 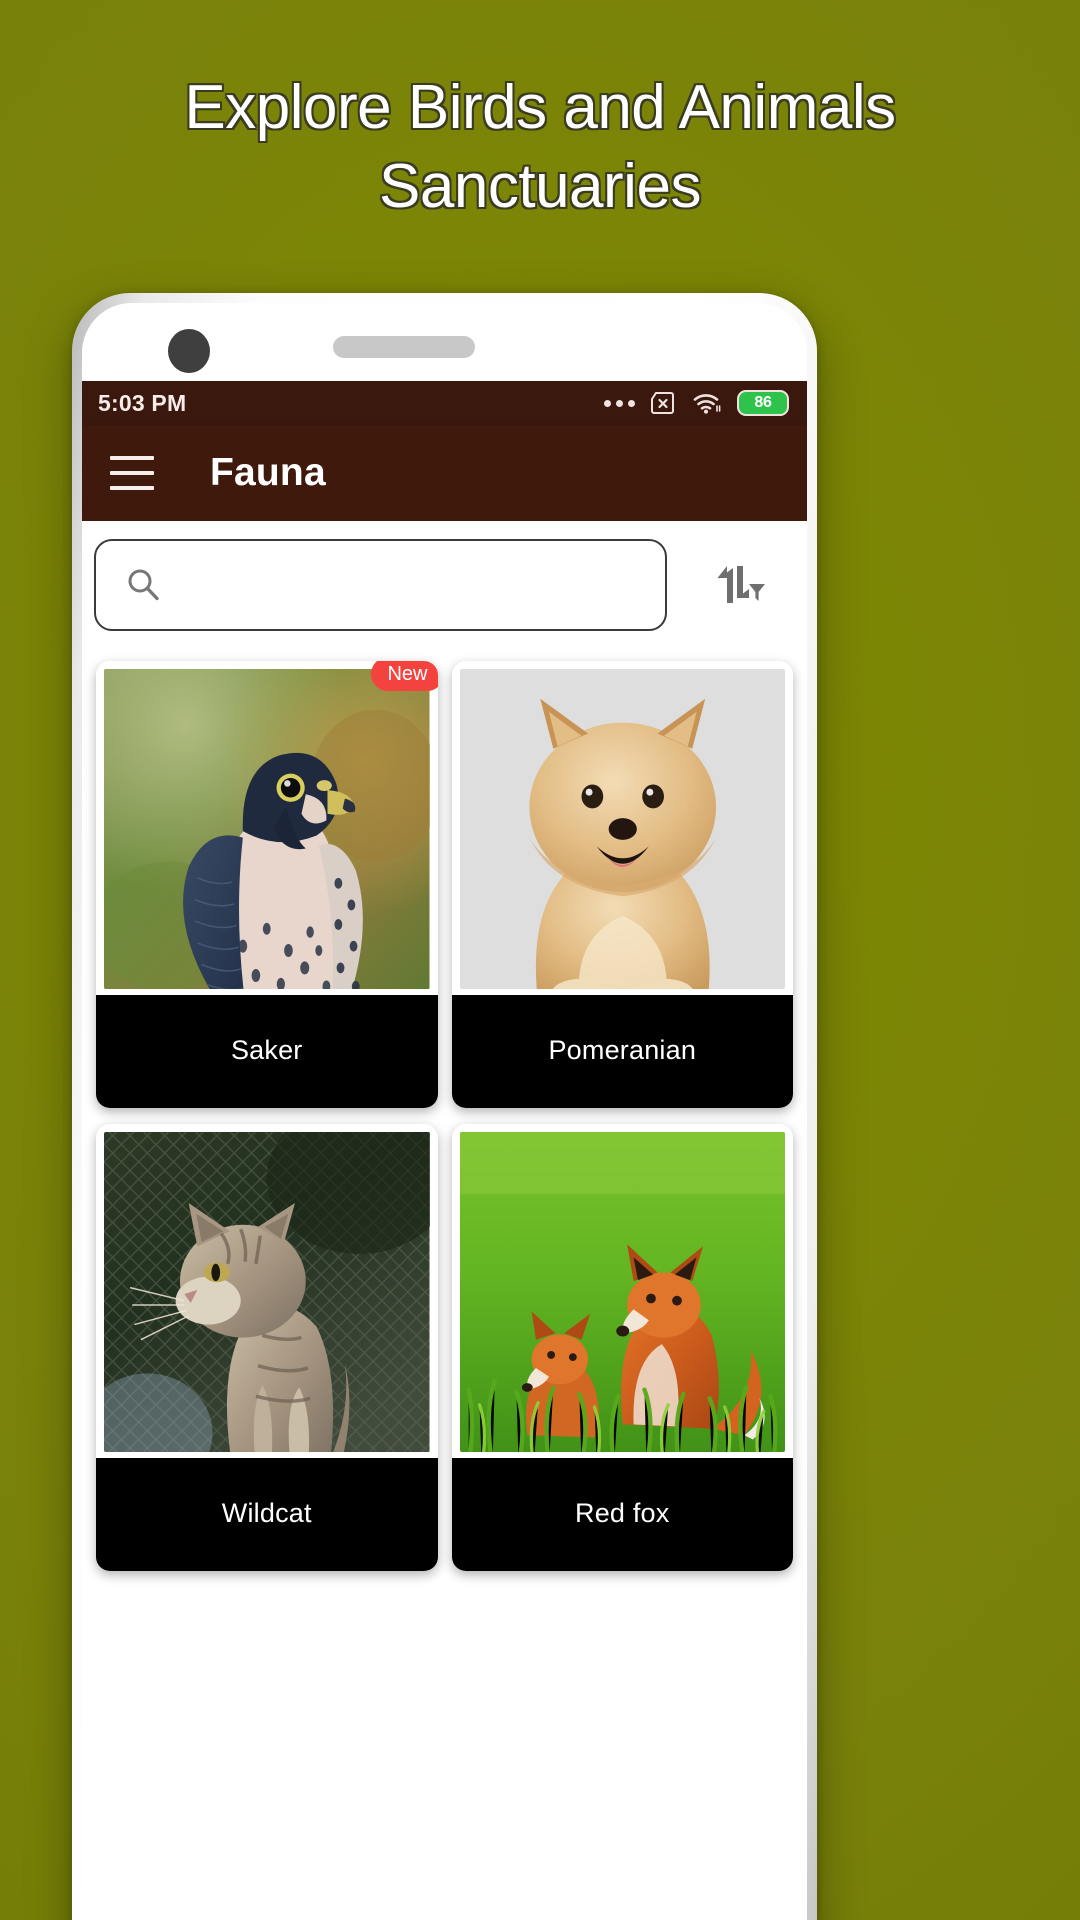 I want to click on animal-card-title: Saker, so click(x=267, y=1051).